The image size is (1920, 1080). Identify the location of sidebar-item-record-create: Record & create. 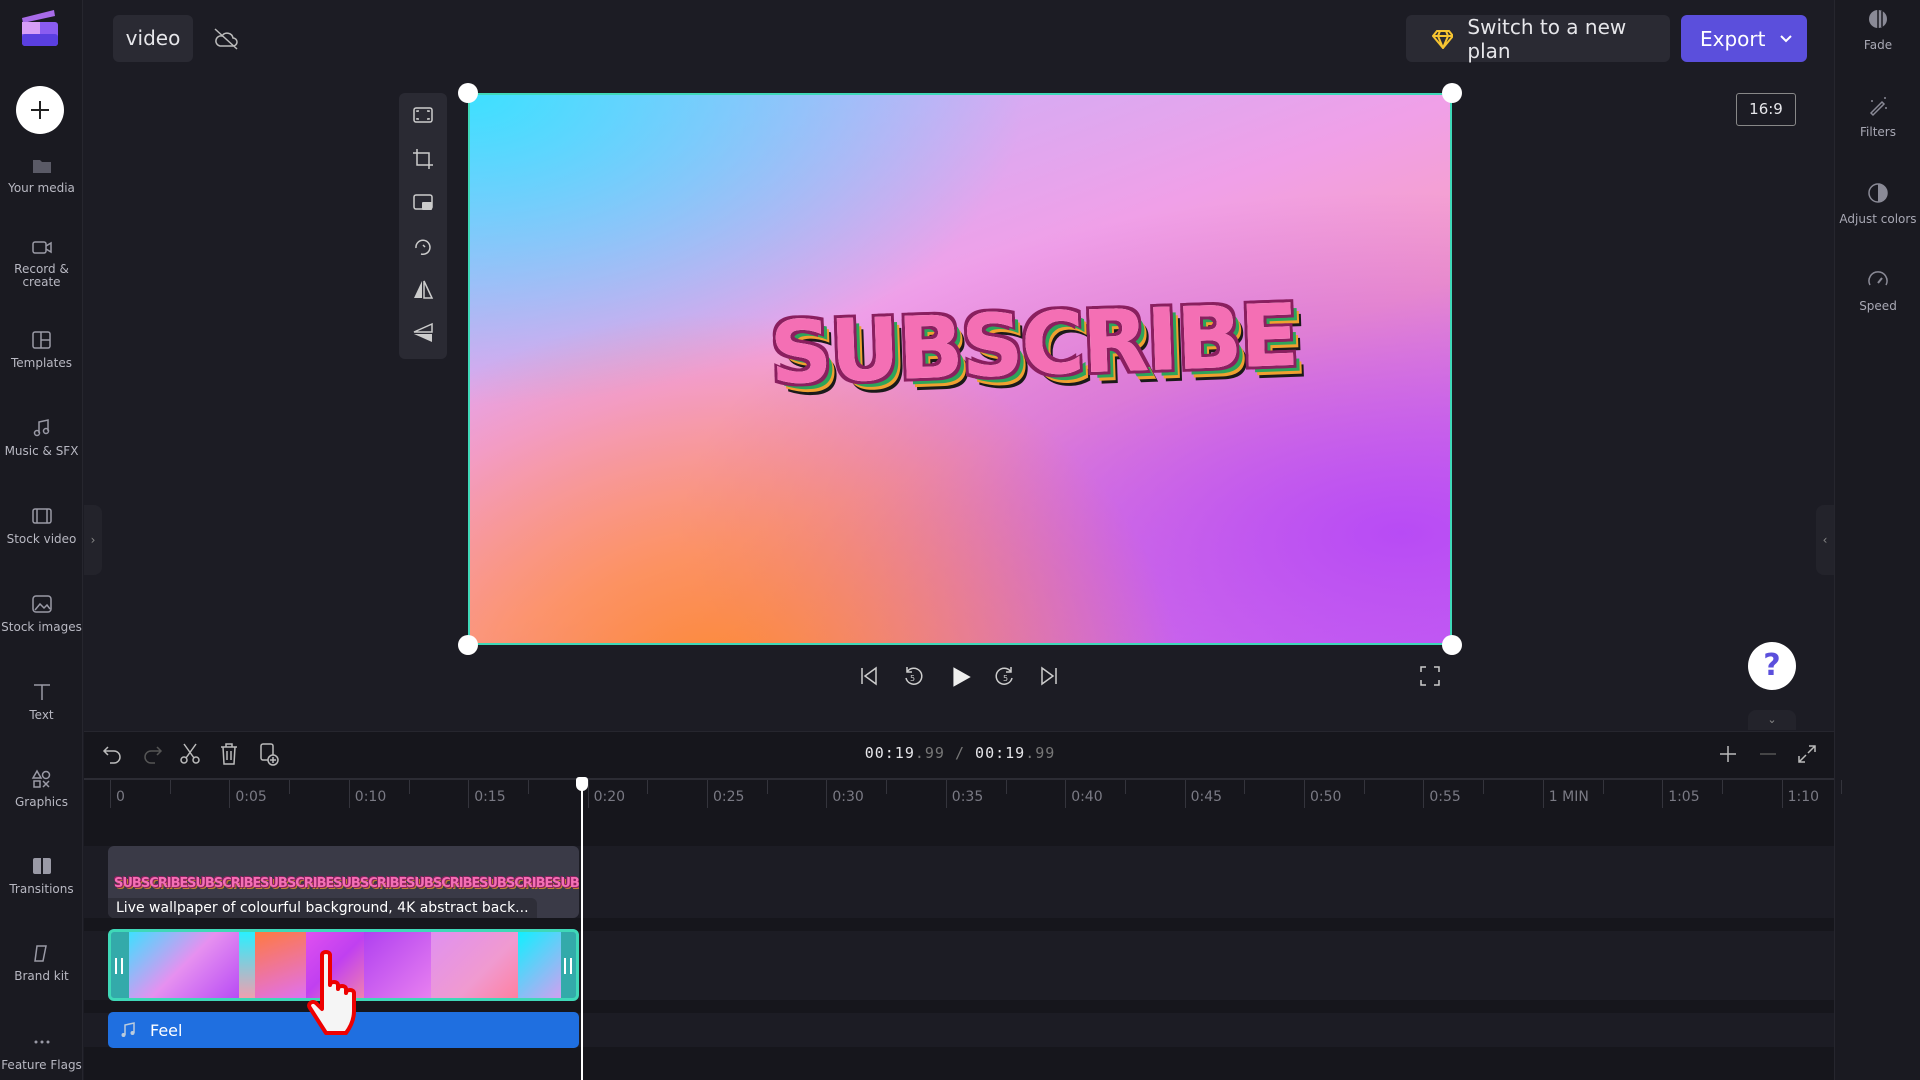
(41, 263).